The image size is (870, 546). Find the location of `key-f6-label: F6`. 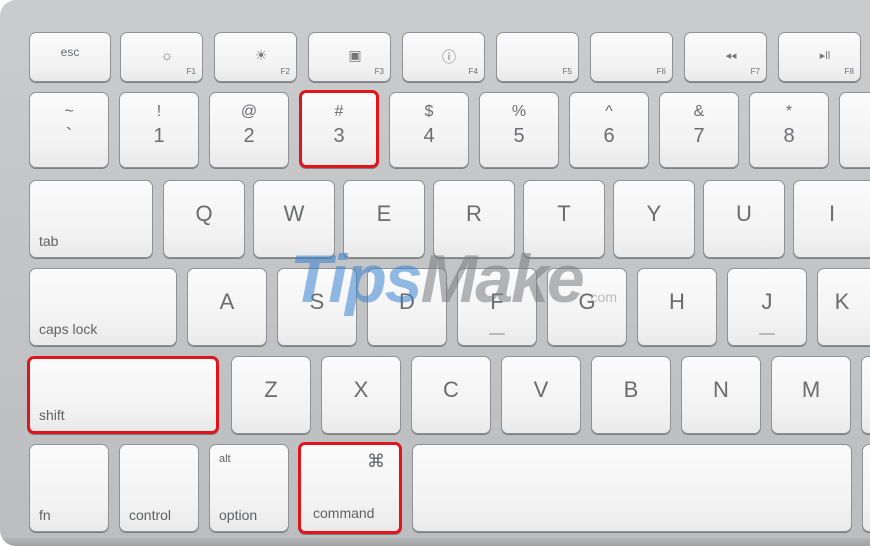

key-f6-label: F6 is located at coordinates (661, 71).